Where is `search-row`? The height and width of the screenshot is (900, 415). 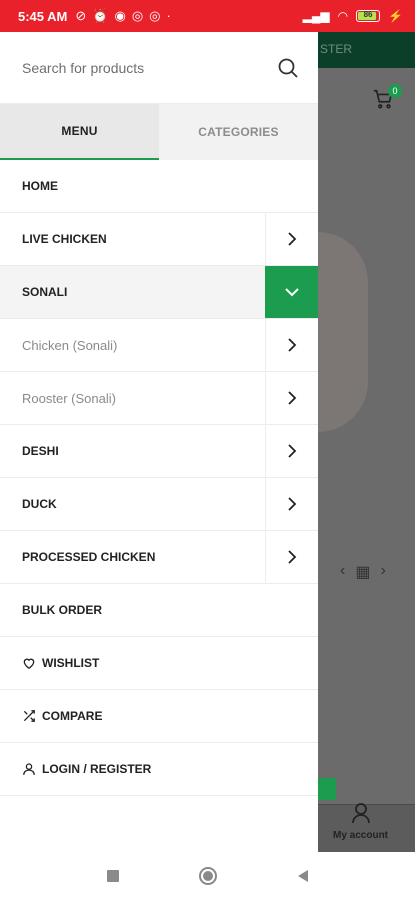
search-row is located at coordinates (159, 68).